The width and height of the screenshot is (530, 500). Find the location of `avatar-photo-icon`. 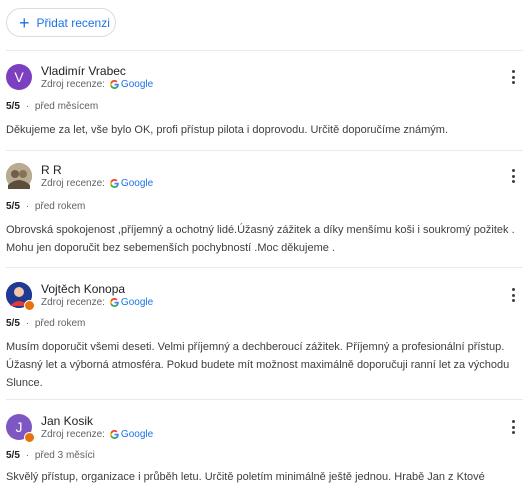

avatar-photo-icon is located at coordinates (19, 176).